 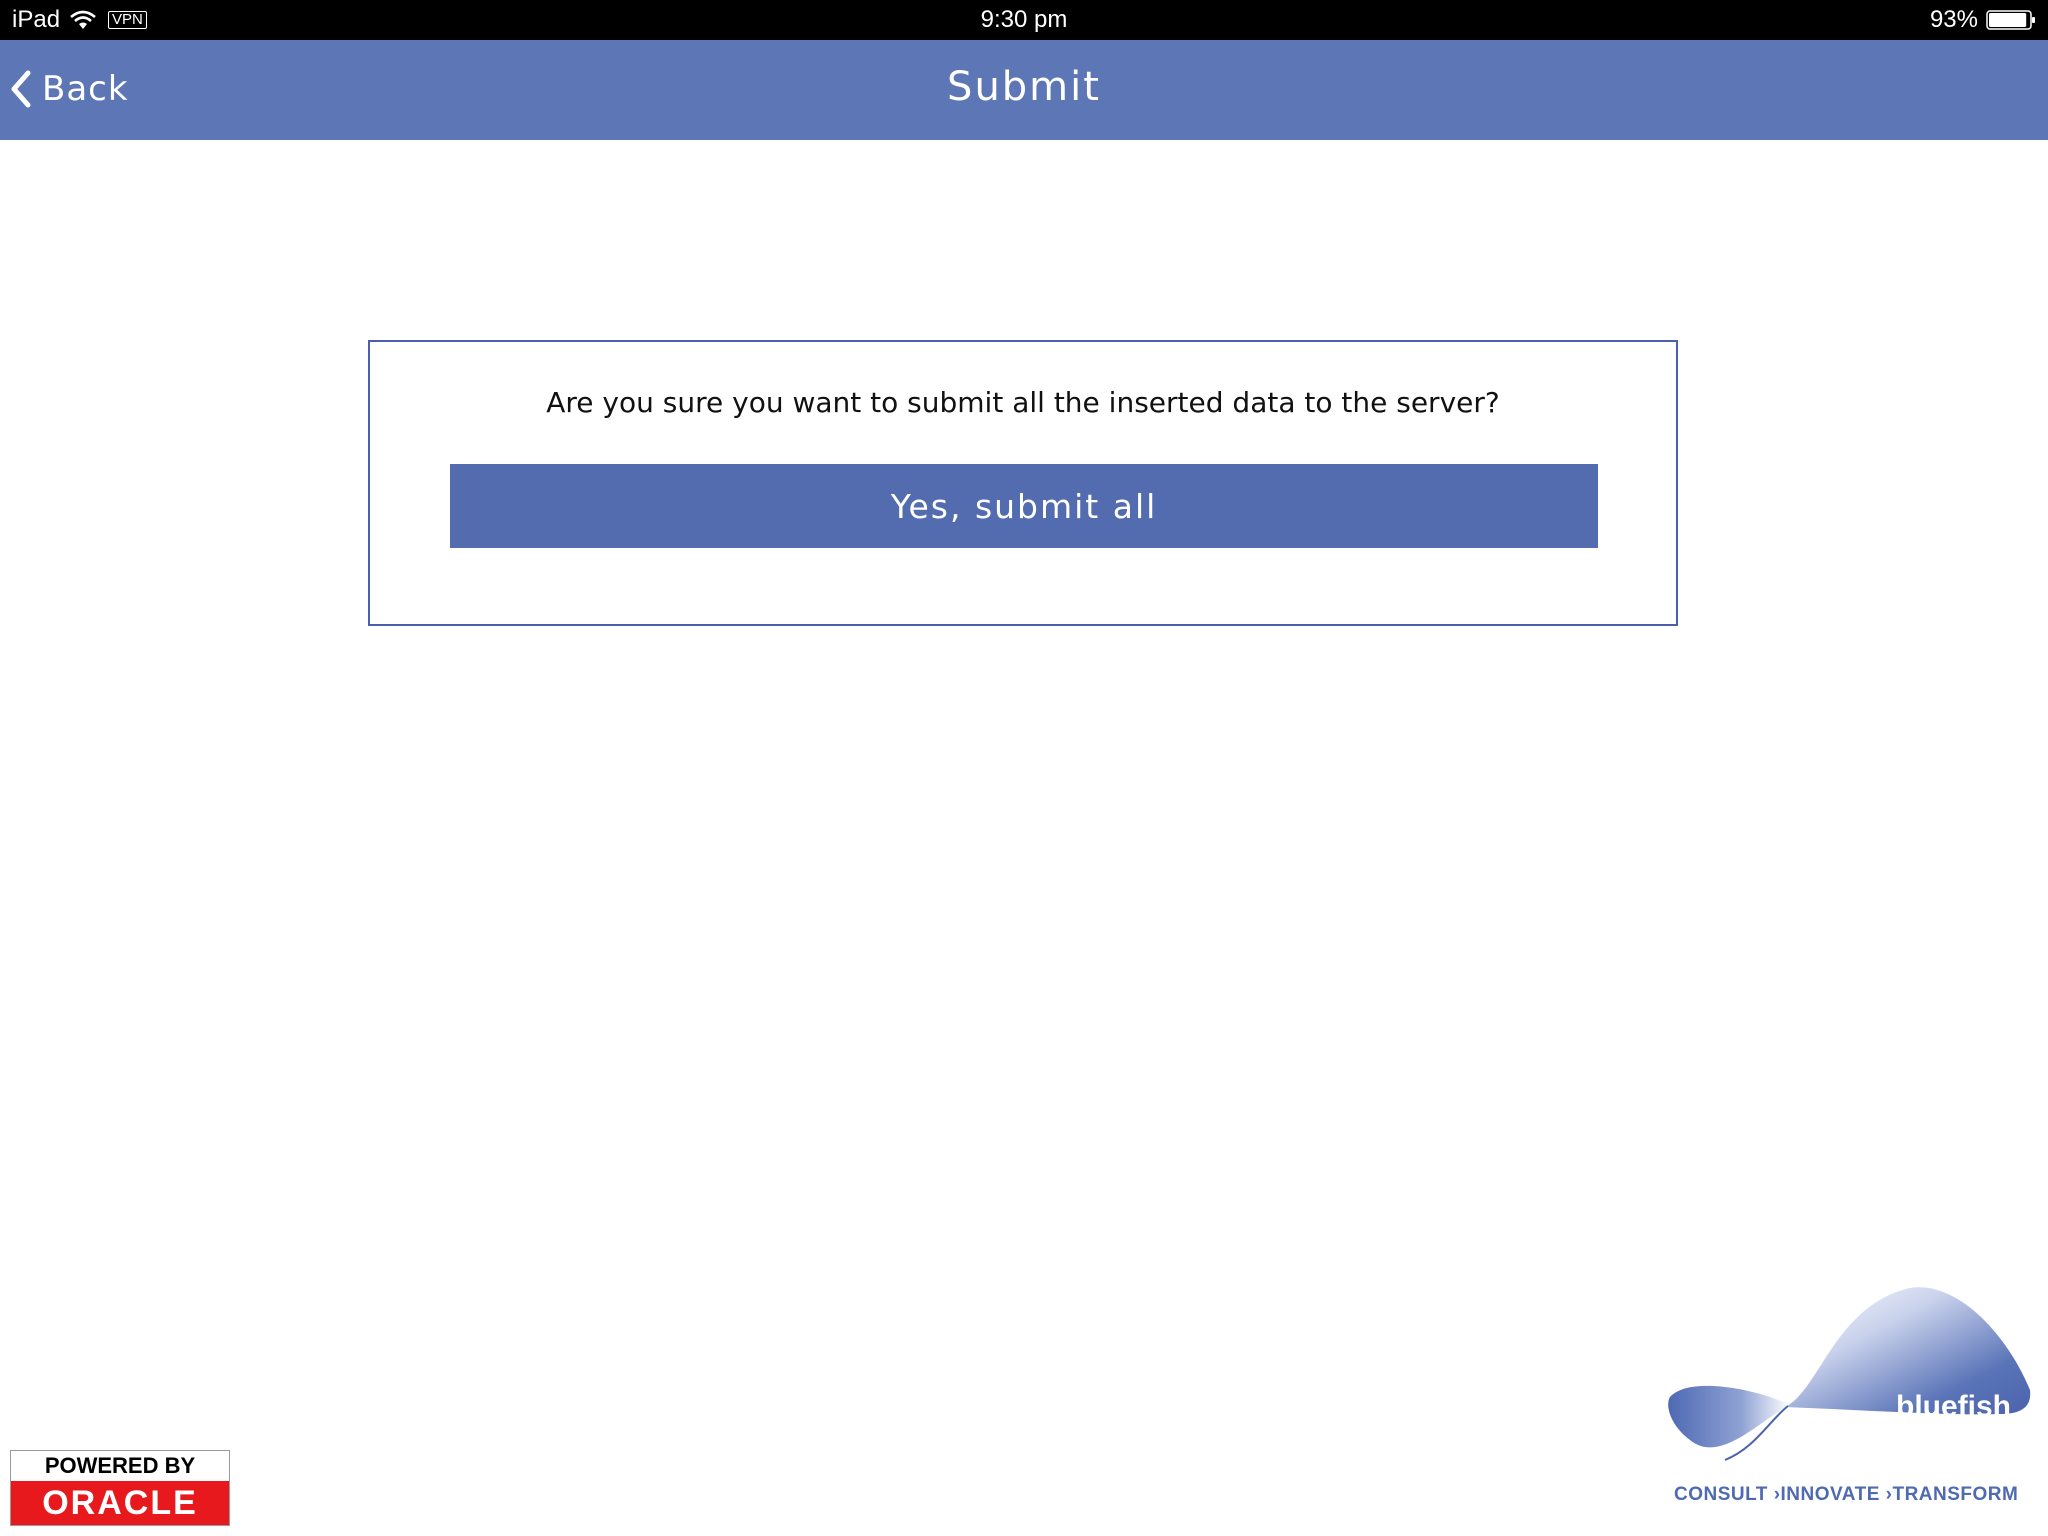 I want to click on submit-all-button: Yes, submit all, so click(x=1024, y=506).